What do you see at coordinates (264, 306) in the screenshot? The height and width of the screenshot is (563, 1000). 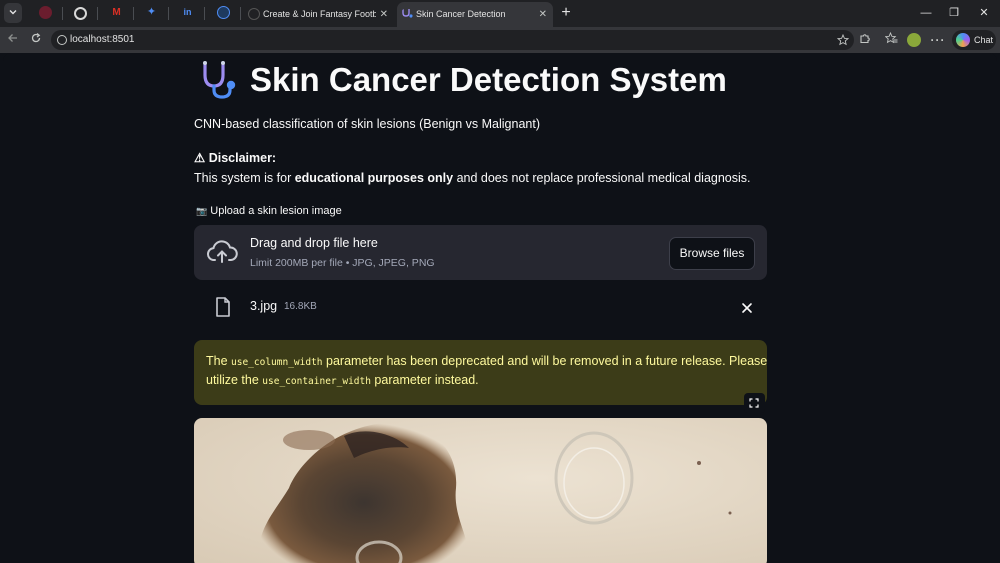 I see `file-name: 3.jpg` at bounding box center [264, 306].